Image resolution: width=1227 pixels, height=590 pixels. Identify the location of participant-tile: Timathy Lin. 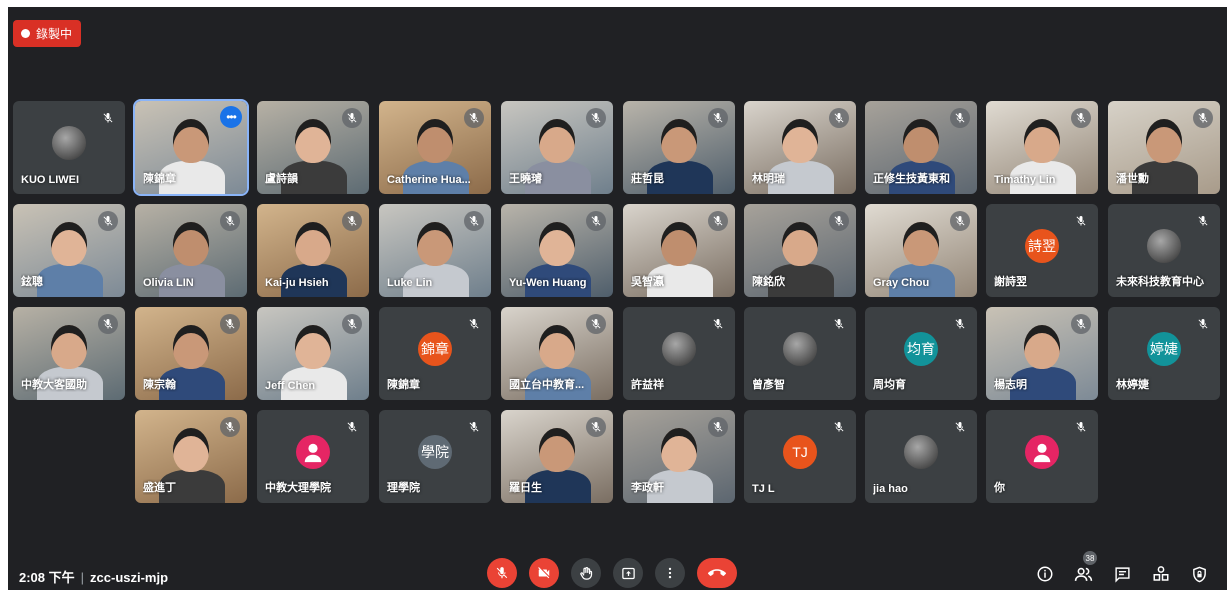
(1042, 147).